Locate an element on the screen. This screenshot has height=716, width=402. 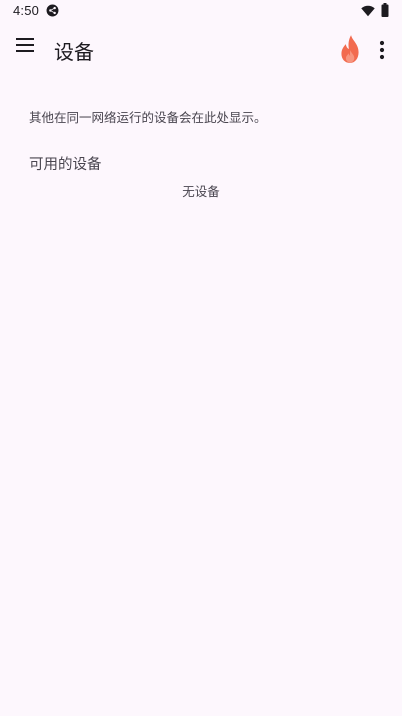
section-title-available-devices: 可用的设备 is located at coordinates (65, 165).